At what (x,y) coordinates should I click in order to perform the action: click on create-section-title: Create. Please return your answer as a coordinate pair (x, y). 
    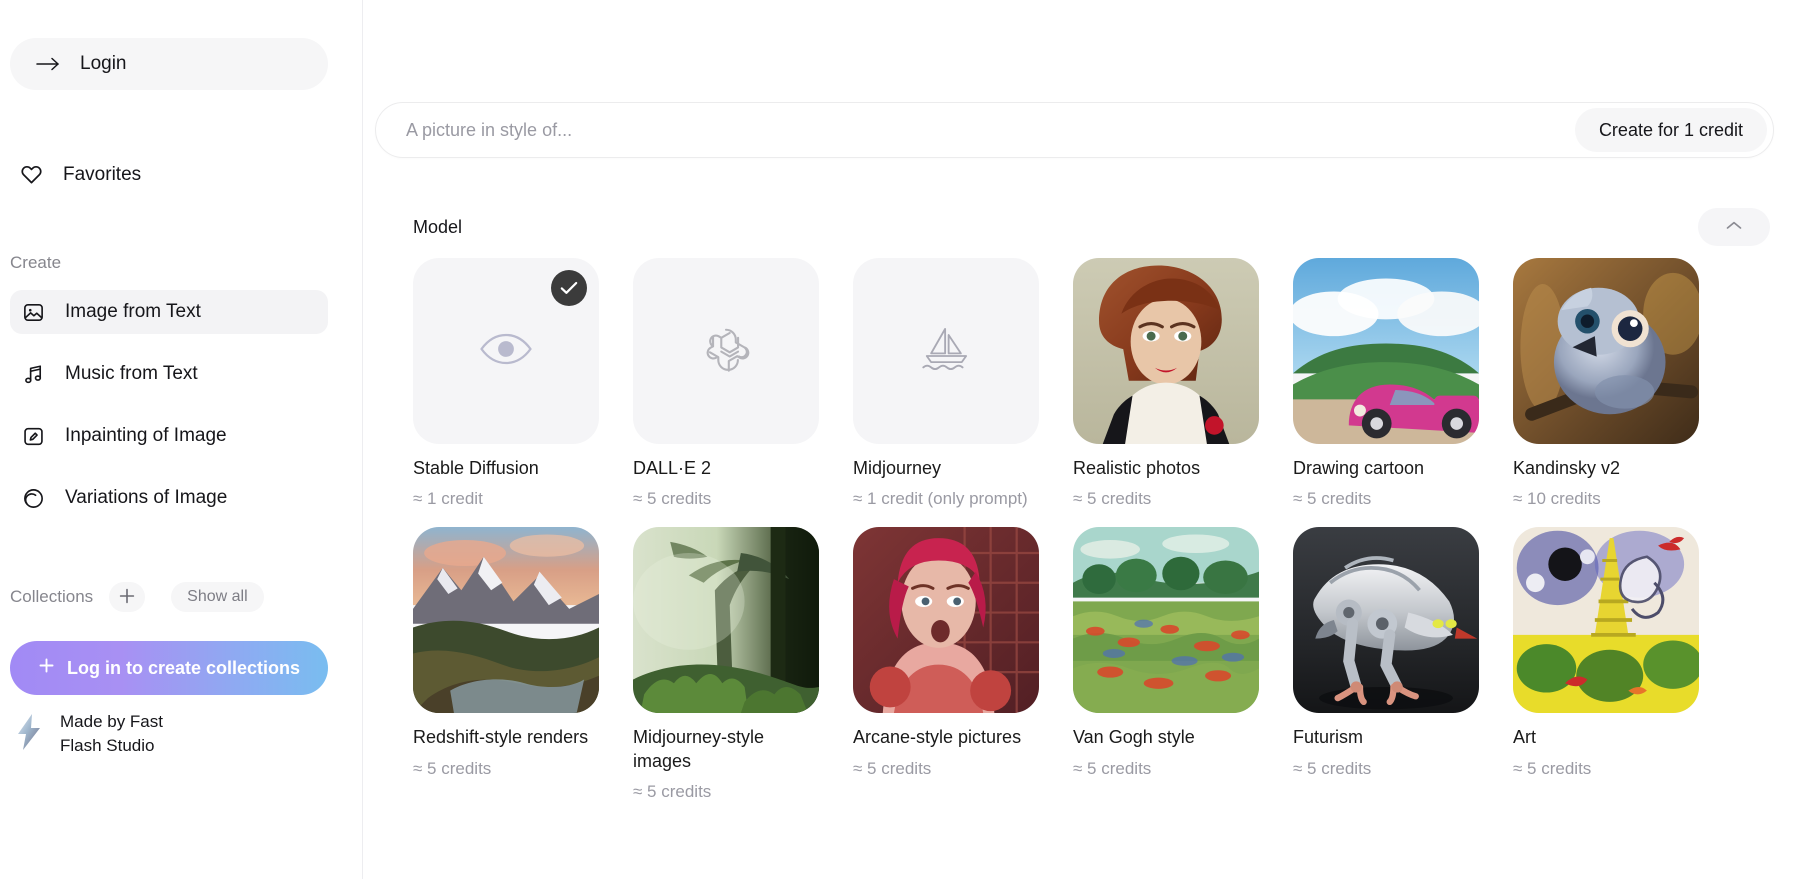
    Looking at the image, I should click on (36, 262).